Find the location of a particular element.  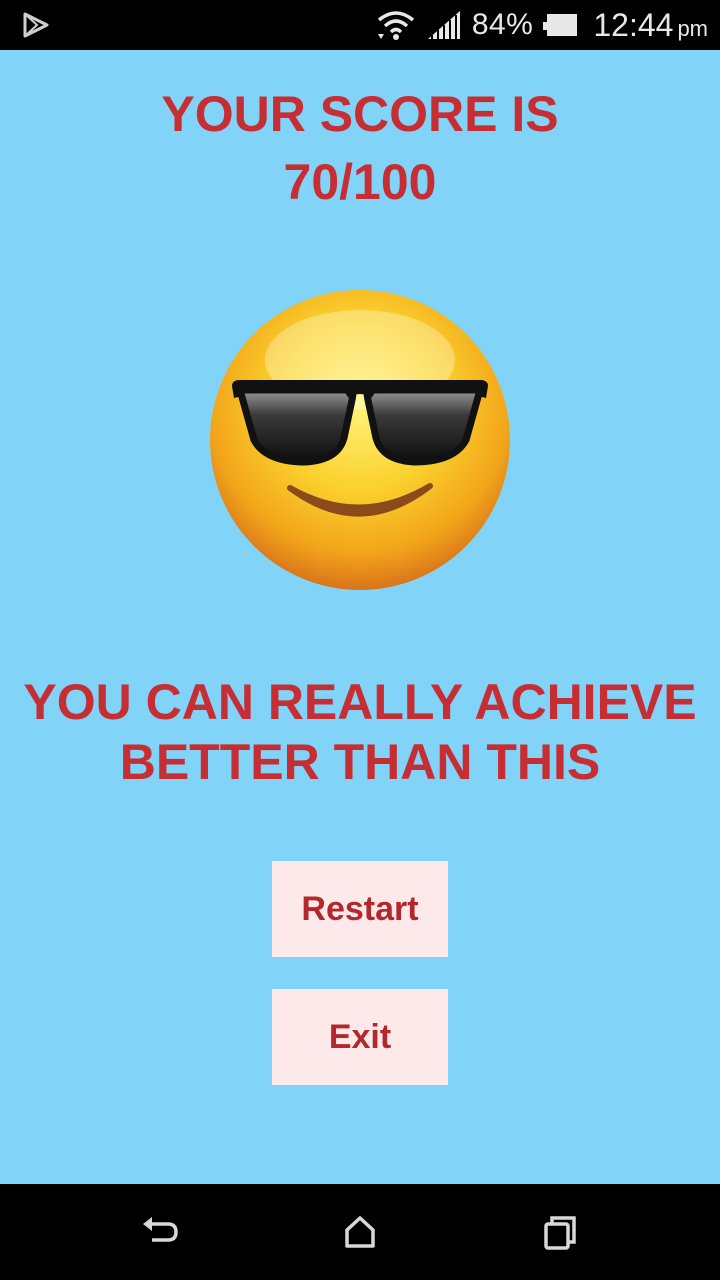

signal-icon is located at coordinates (443, 25).